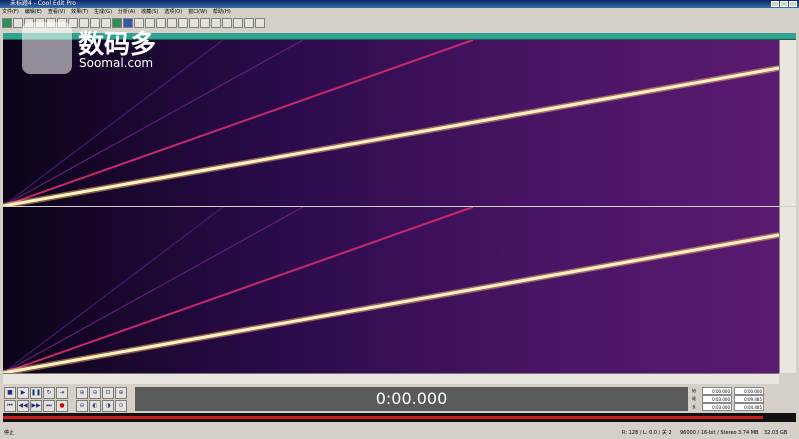 The width and height of the screenshot is (799, 439). What do you see at coordinates (36, 393) in the screenshot?
I see `pause-icon: ❚❚` at bounding box center [36, 393].